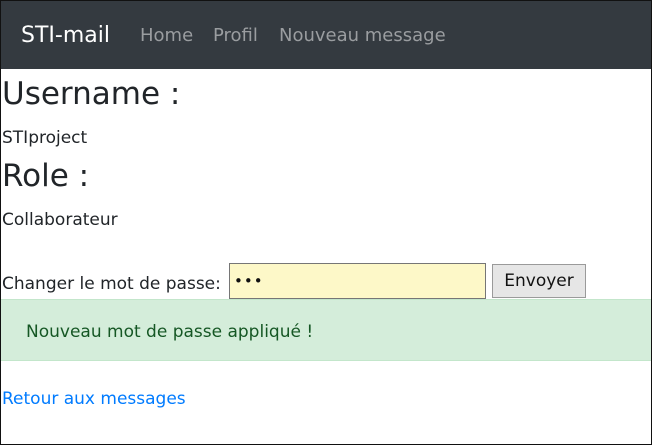 This screenshot has width=652, height=445. What do you see at coordinates (46, 176) in the screenshot?
I see `role-heading: Role :` at bounding box center [46, 176].